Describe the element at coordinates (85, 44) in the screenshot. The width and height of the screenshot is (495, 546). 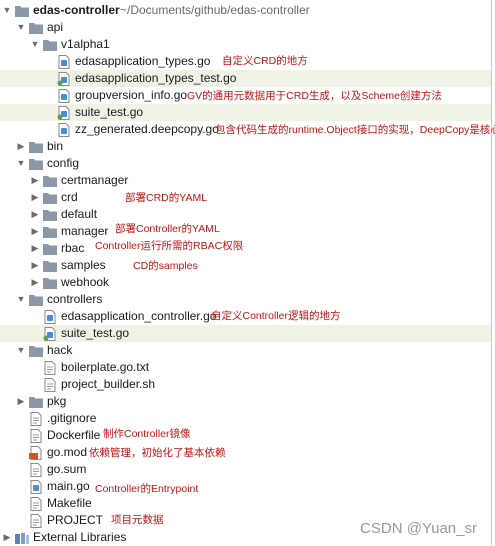
I see `tree-item-label: v1alpha1` at that location.